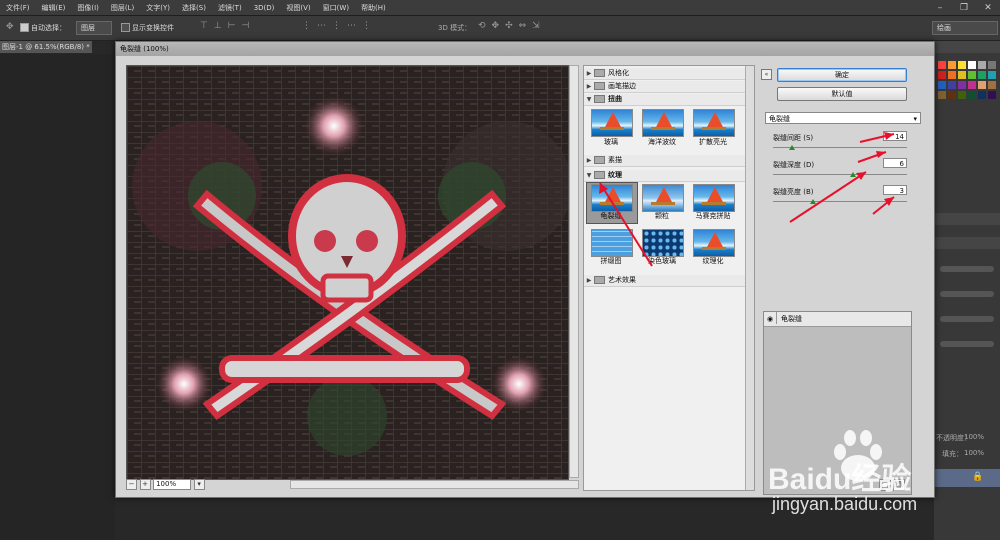 The width and height of the screenshot is (1000, 540). Describe the element at coordinates (194, 8) in the screenshot. I see `menu-select: 选择(S)` at that location.